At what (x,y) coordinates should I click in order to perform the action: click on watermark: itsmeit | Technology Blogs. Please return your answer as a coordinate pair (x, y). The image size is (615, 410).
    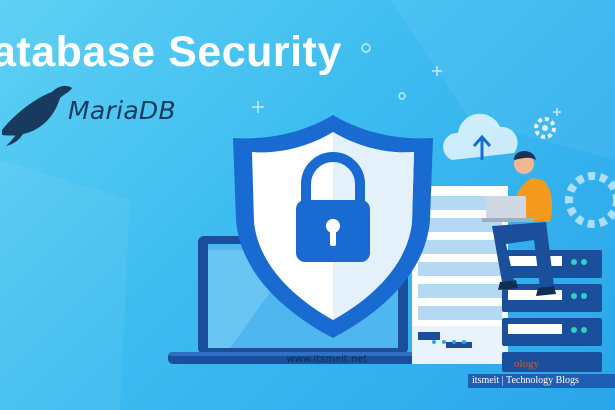
    Looking at the image, I should click on (541, 381).